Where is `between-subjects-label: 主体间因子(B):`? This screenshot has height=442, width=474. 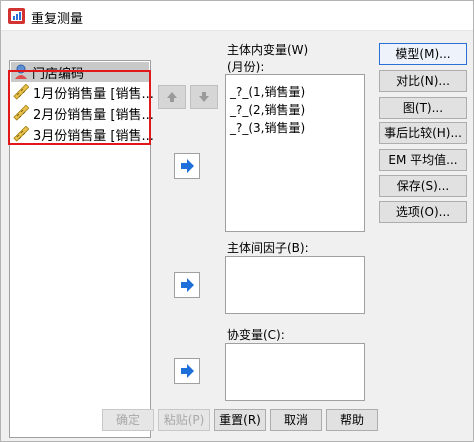 between-subjects-label: 主体间因子(B): is located at coordinates (268, 248).